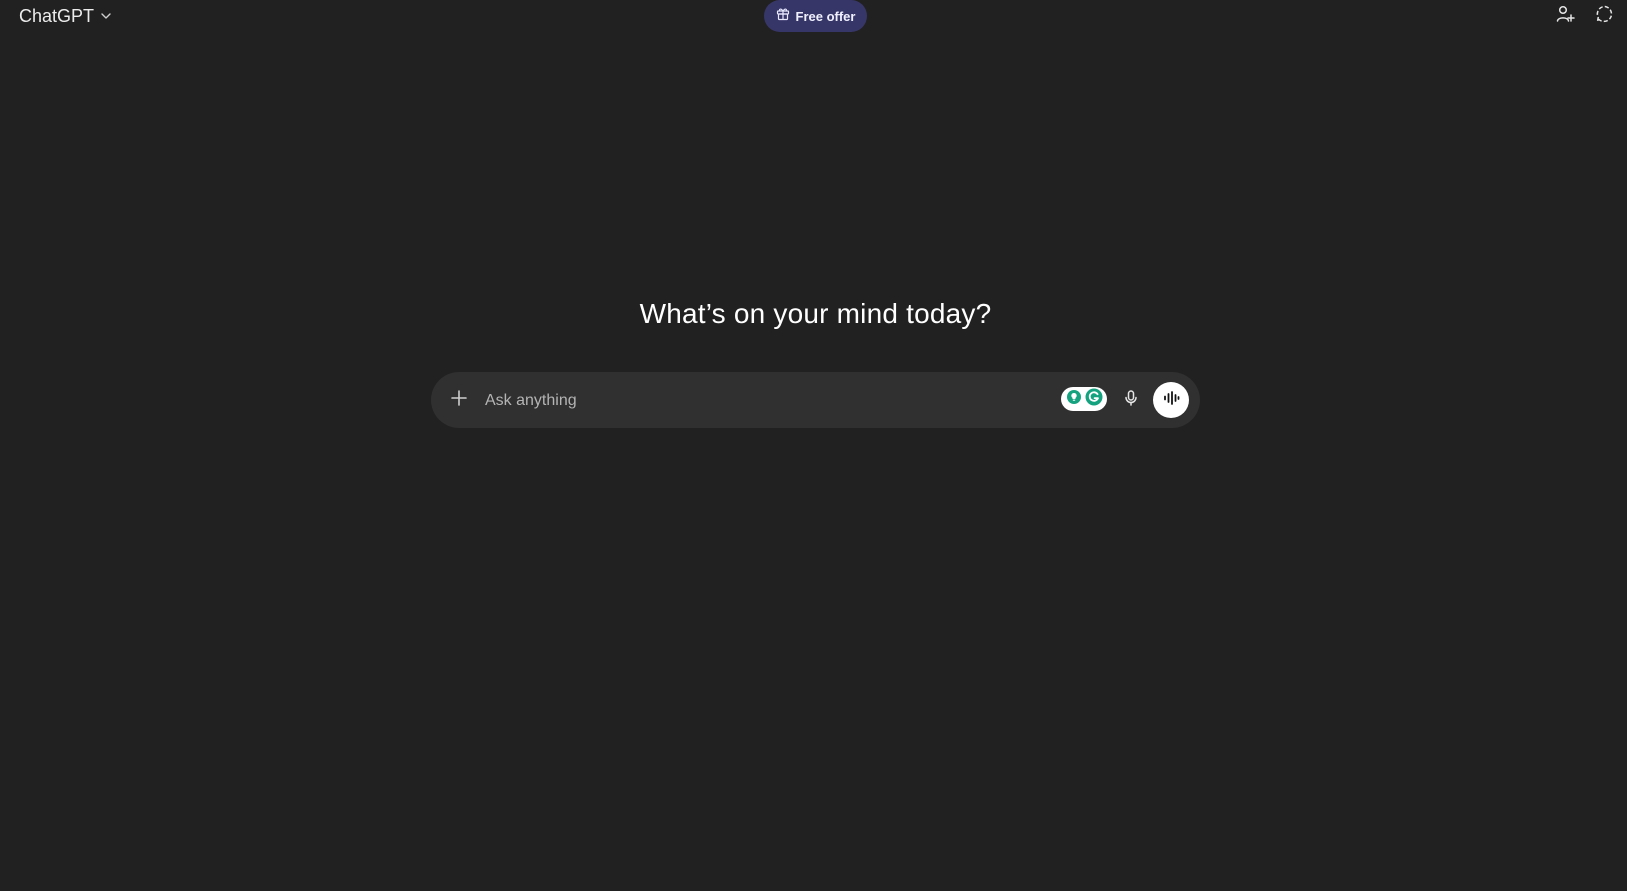 The height and width of the screenshot is (891, 1627). I want to click on model-switcher-button: ChatGPT, so click(65, 16).